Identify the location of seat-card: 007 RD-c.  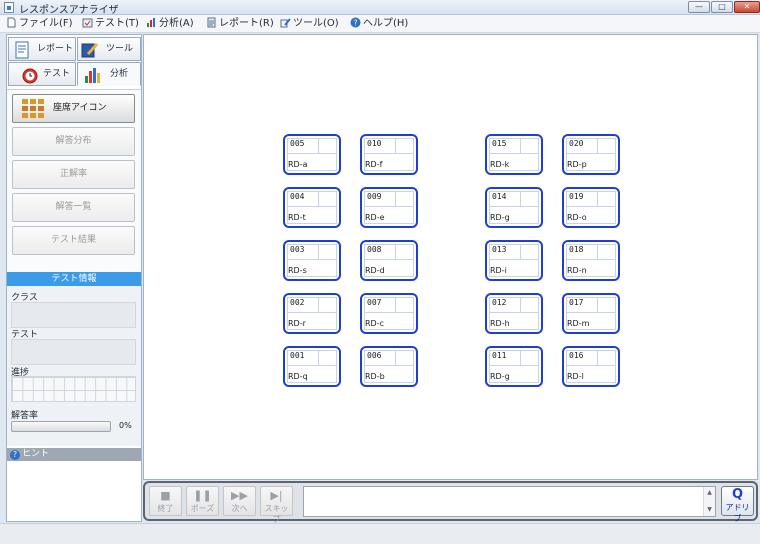
(389, 313).